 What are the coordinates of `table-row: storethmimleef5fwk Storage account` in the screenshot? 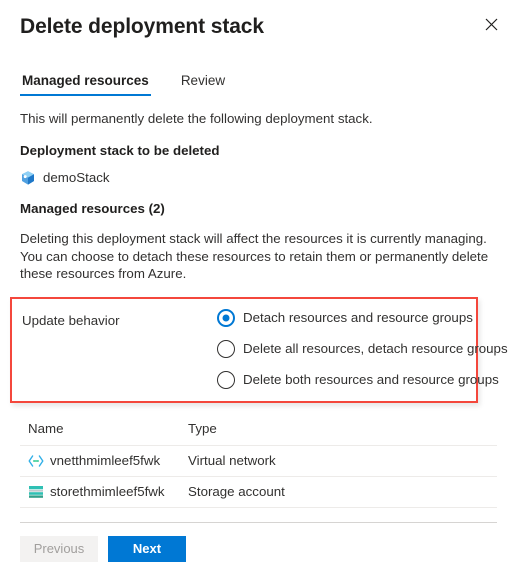 It's located at (258, 492).